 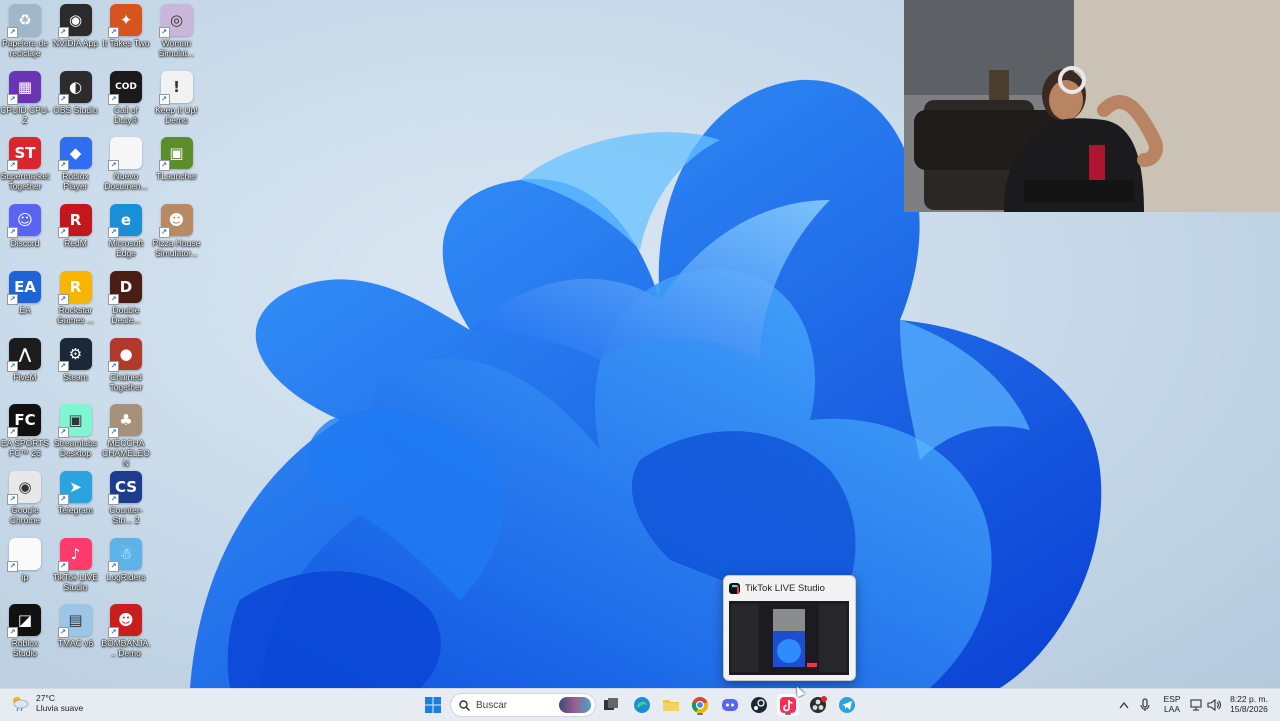 What do you see at coordinates (74, 21) in the screenshot?
I see `nvidia-icon: ◉ ↗` at bounding box center [74, 21].